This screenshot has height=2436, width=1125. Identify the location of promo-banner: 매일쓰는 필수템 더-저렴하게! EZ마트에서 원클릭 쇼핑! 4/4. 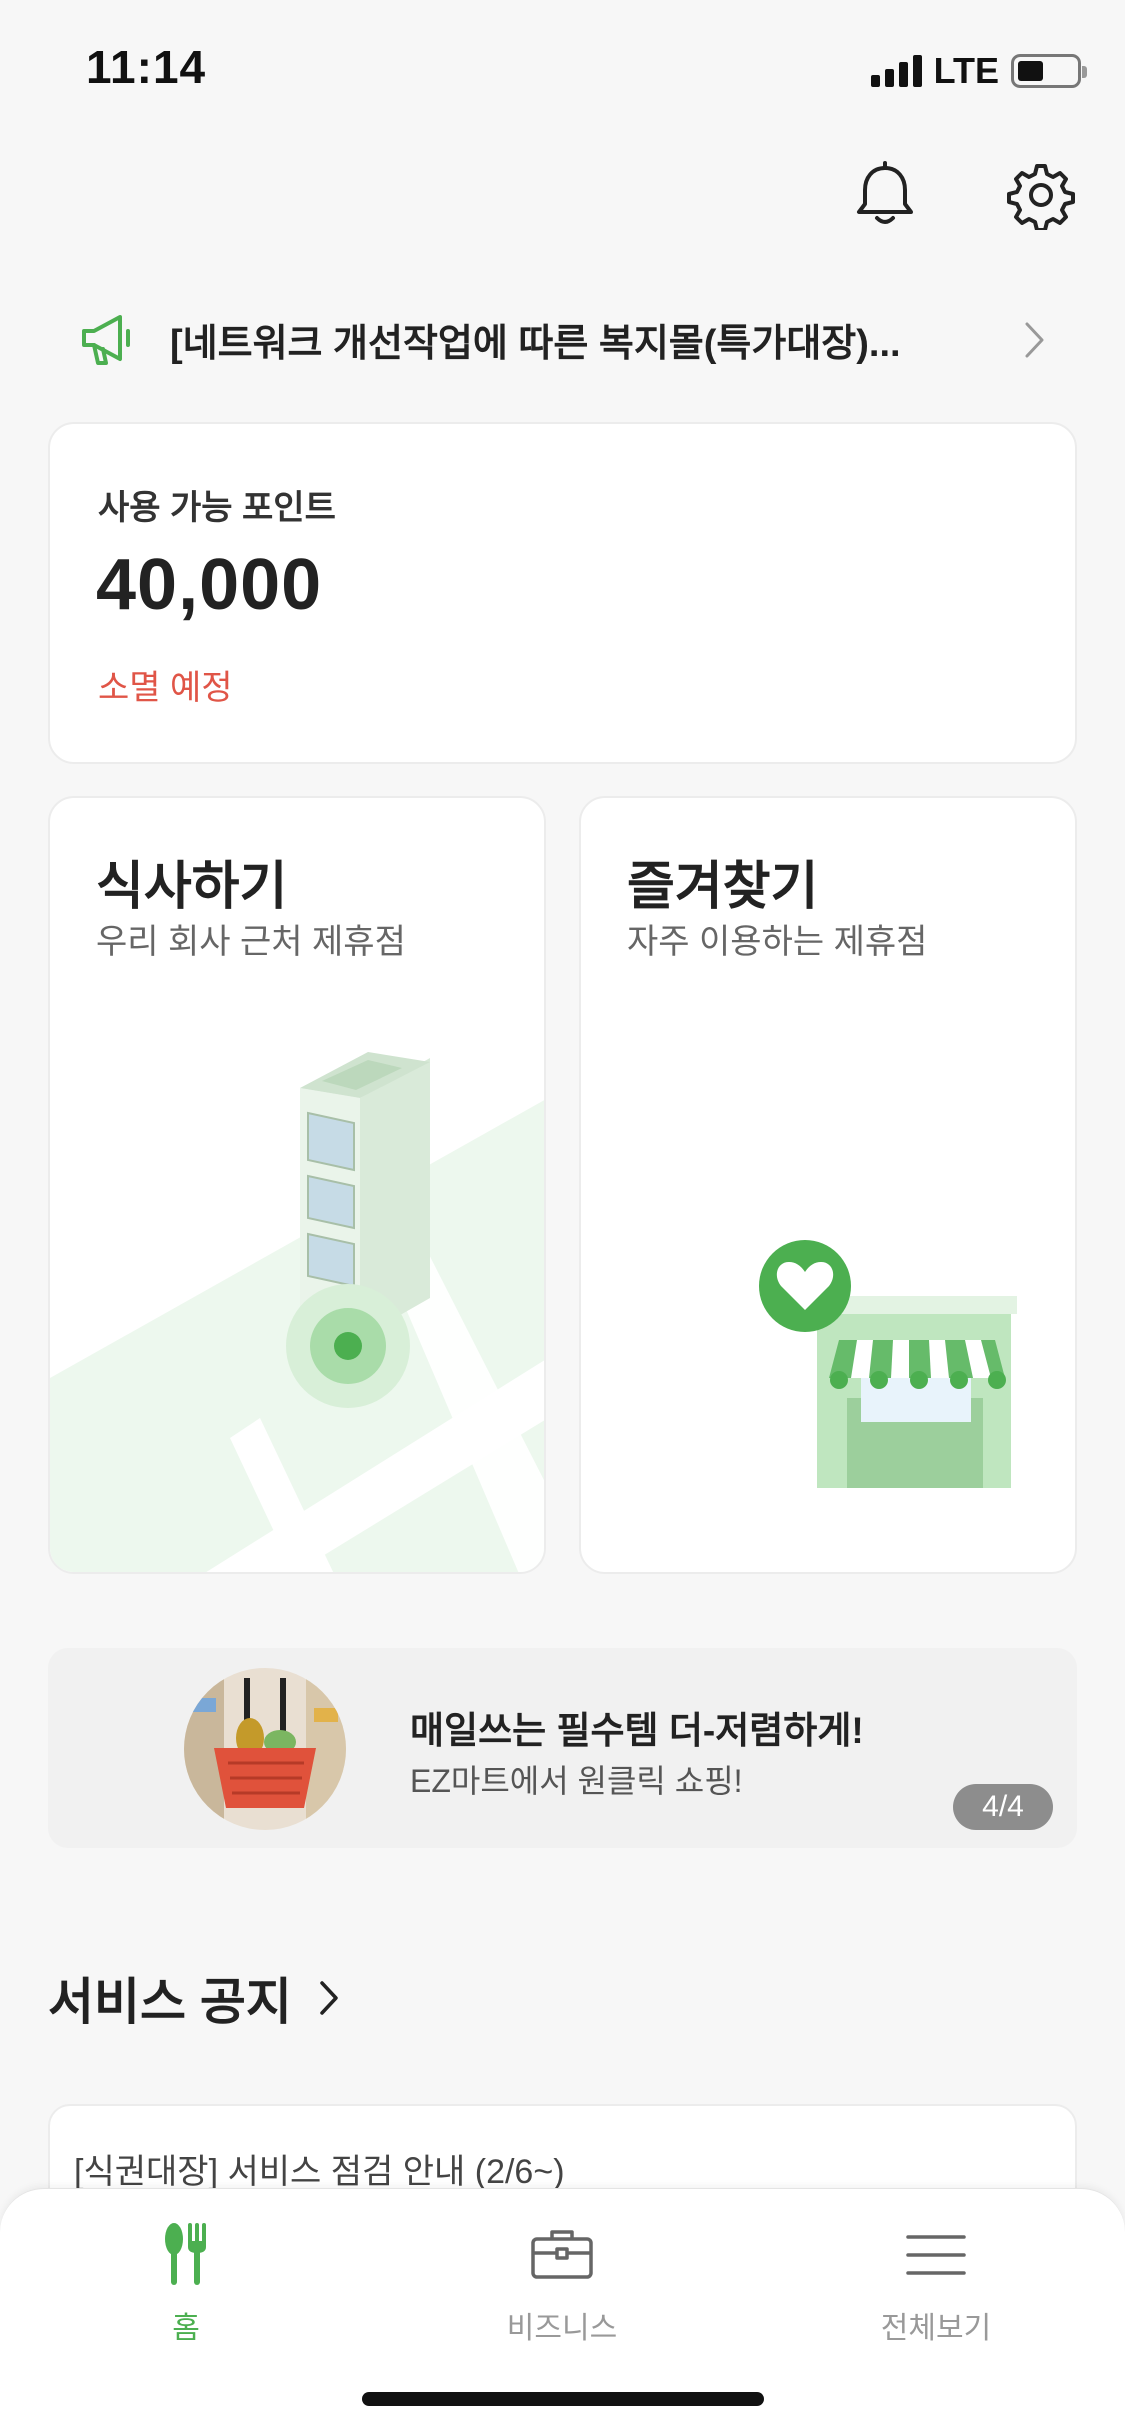
(562, 1748).